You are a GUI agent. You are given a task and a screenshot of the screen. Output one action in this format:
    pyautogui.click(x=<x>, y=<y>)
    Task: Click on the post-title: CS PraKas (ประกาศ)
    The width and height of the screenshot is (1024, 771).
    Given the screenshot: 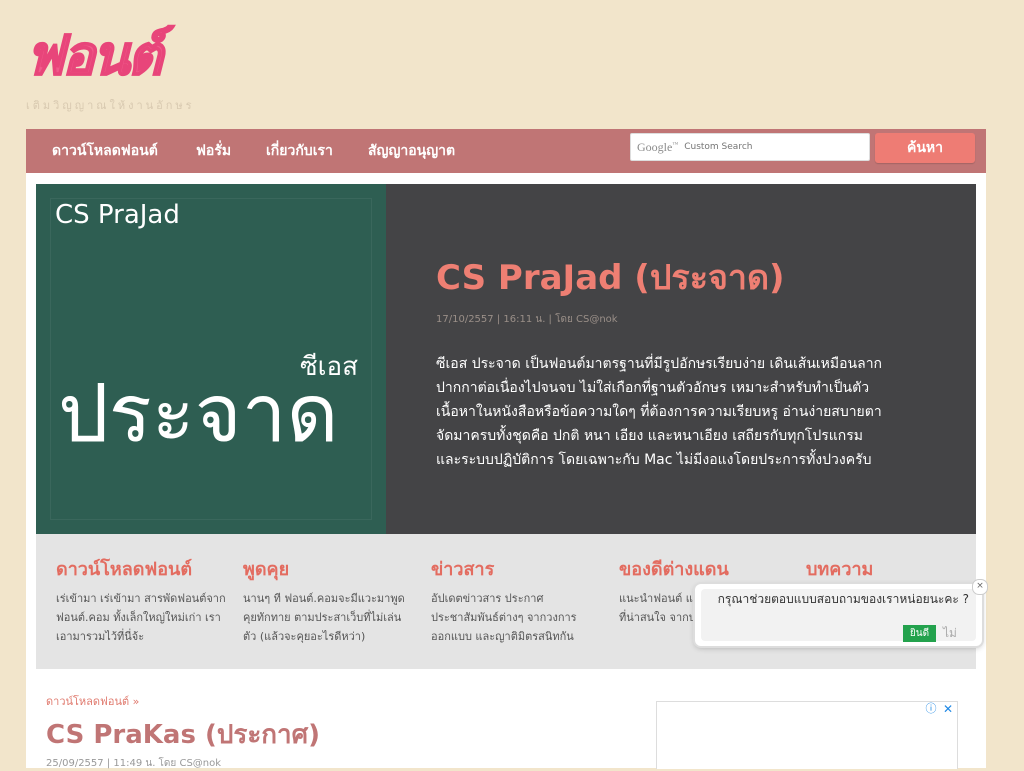 What is the action you would take?
    pyautogui.click(x=183, y=734)
    